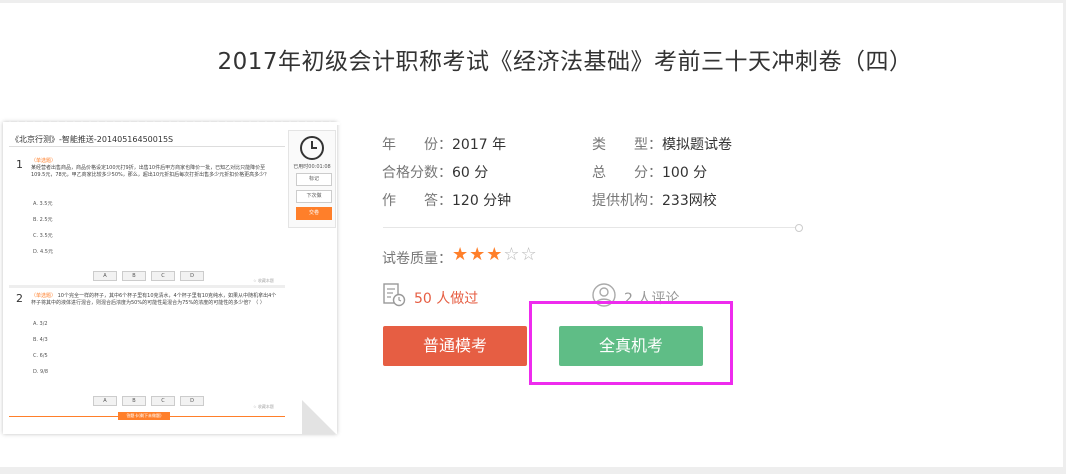 The width and height of the screenshot is (1066, 474). Describe the element at coordinates (43, 220) in the screenshot. I see `option: B. 2.5元` at that location.